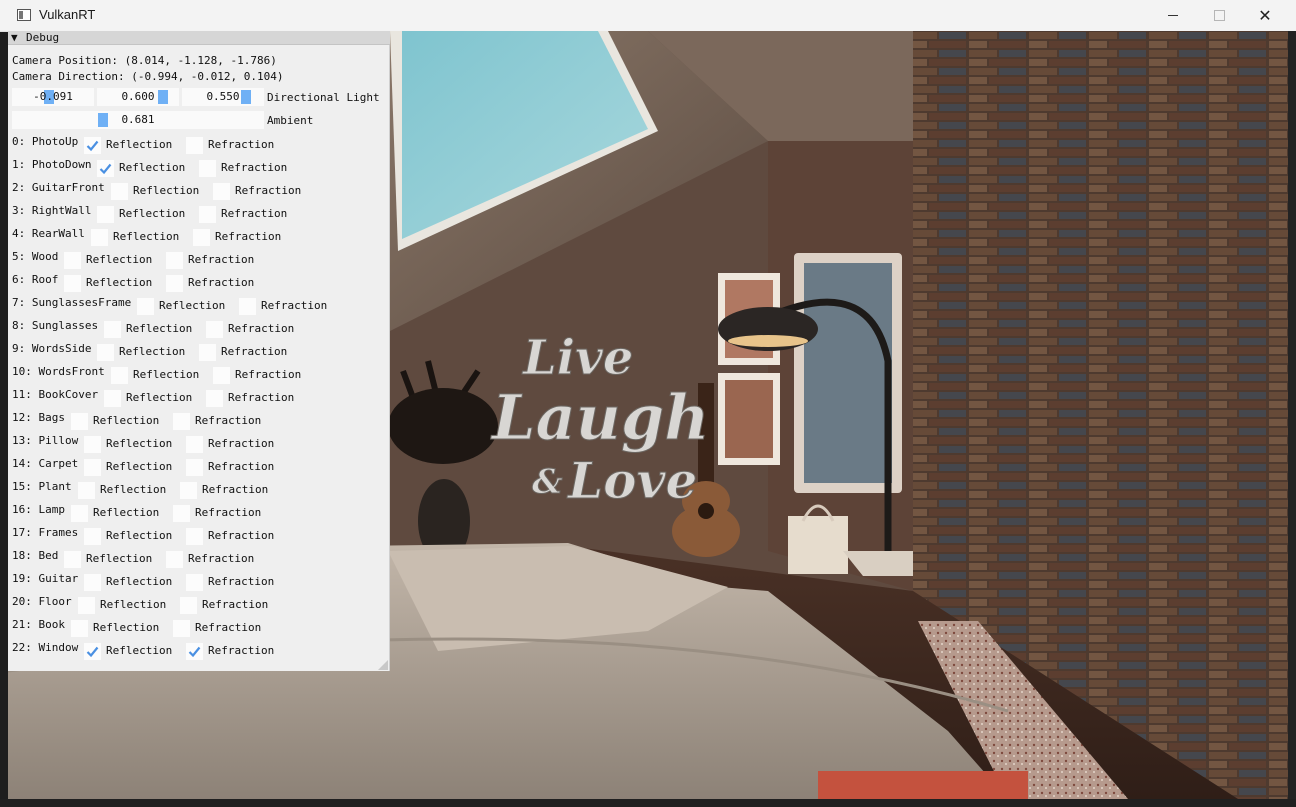 The image size is (1296, 807). What do you see at coordinates (1265, 15) in the screenshot?
I see `close-button: ✕` at bounding box center [1265, 15].